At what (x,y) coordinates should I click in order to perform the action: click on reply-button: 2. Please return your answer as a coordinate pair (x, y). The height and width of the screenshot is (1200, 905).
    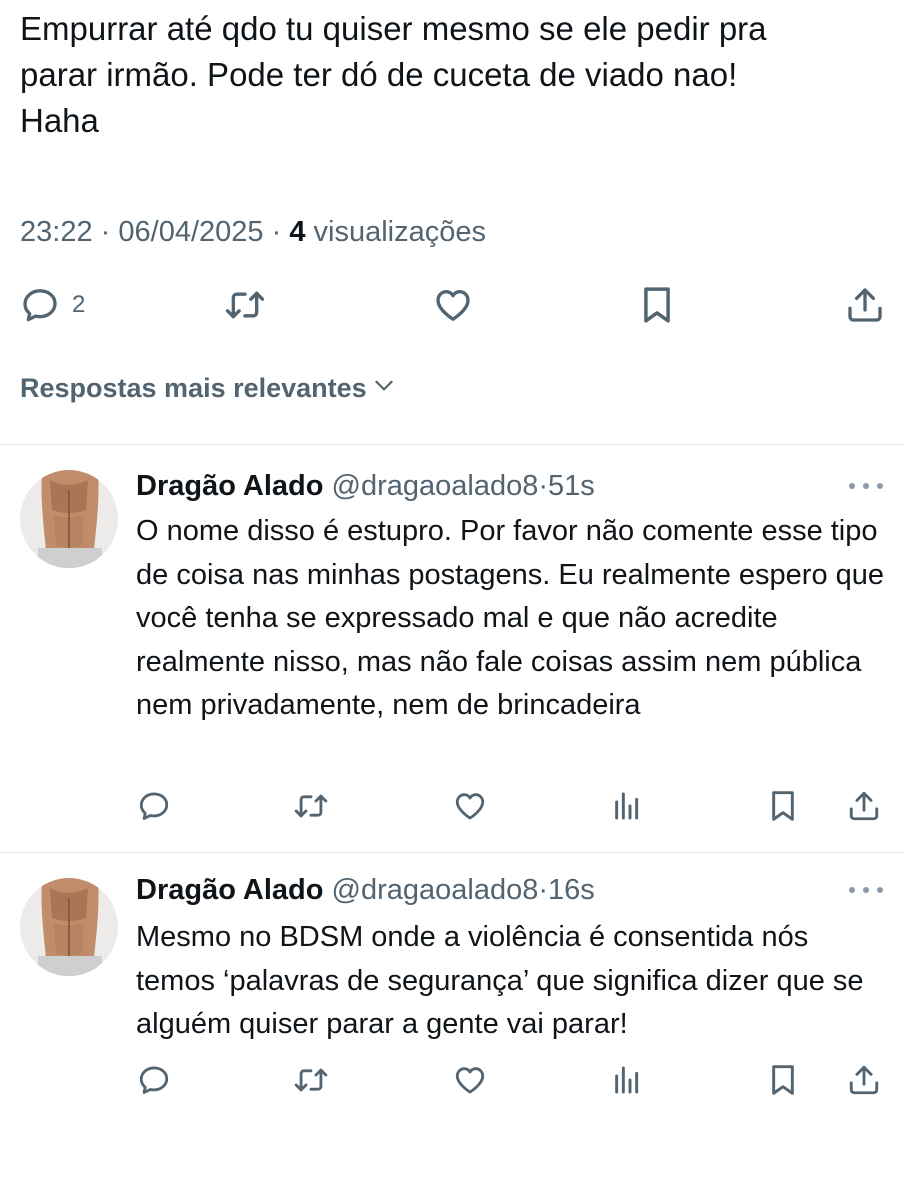
    Looking at the image, I should click on (52, 305).